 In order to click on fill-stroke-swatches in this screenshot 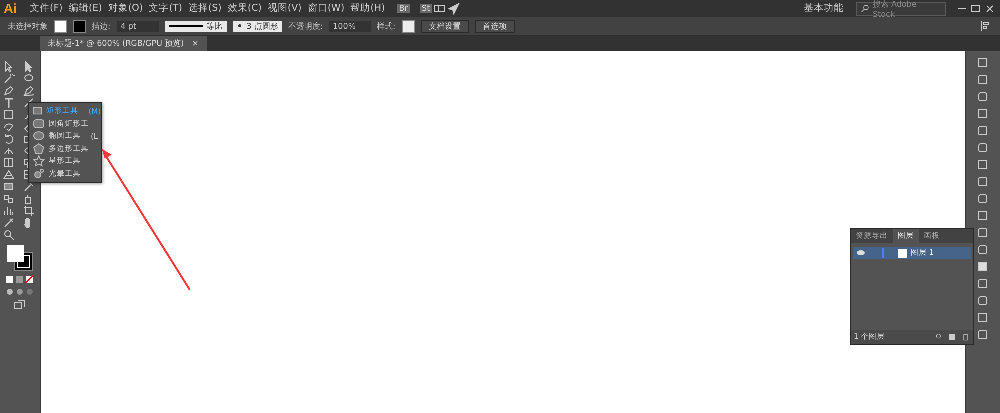, I will do `click(20, 258)`.